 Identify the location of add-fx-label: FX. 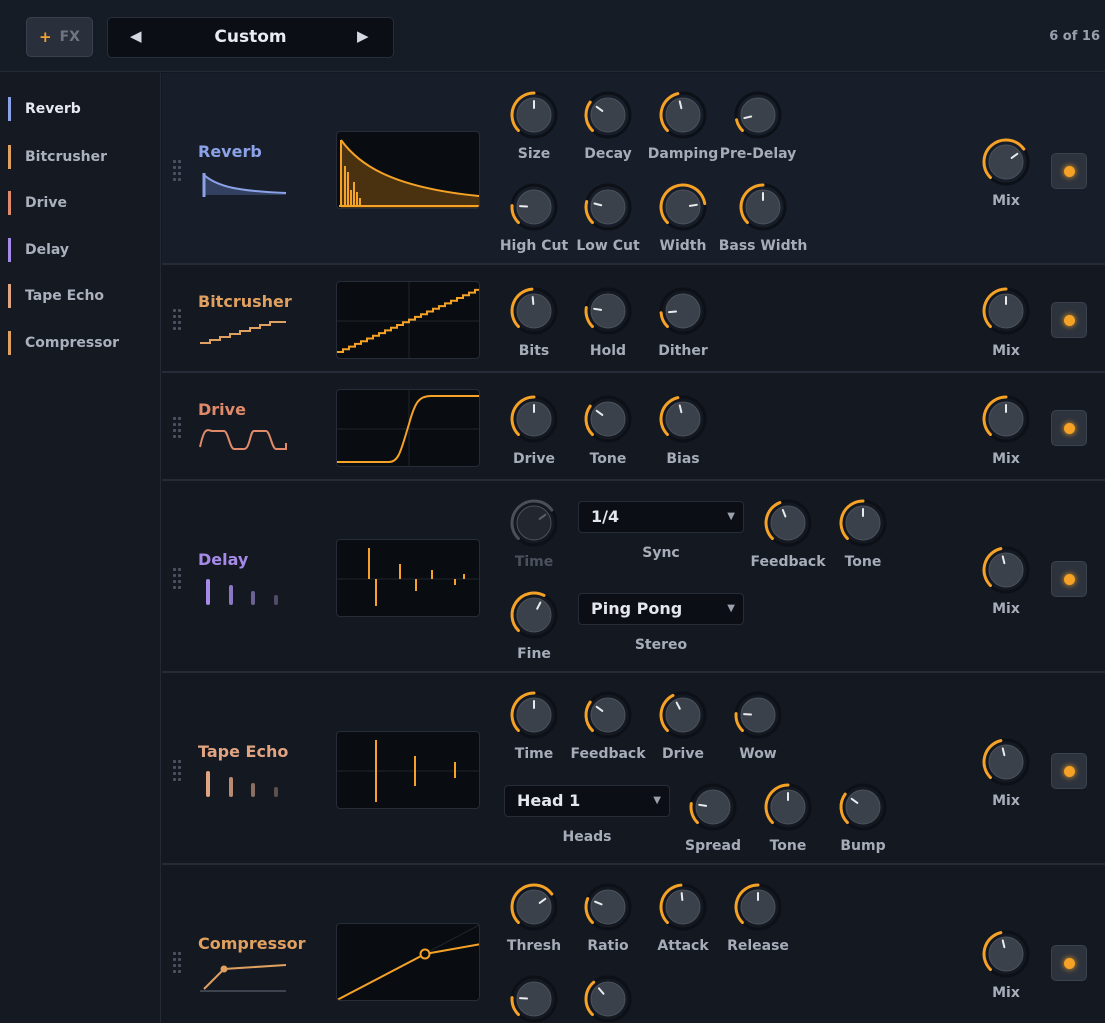
(69, 37).